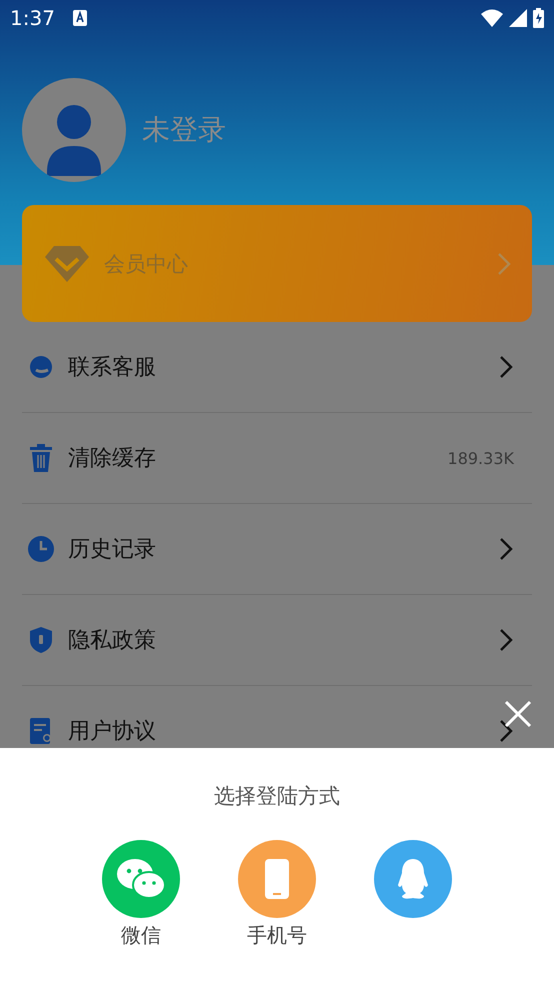  I want to click on battery-icon, so click(538, 18).